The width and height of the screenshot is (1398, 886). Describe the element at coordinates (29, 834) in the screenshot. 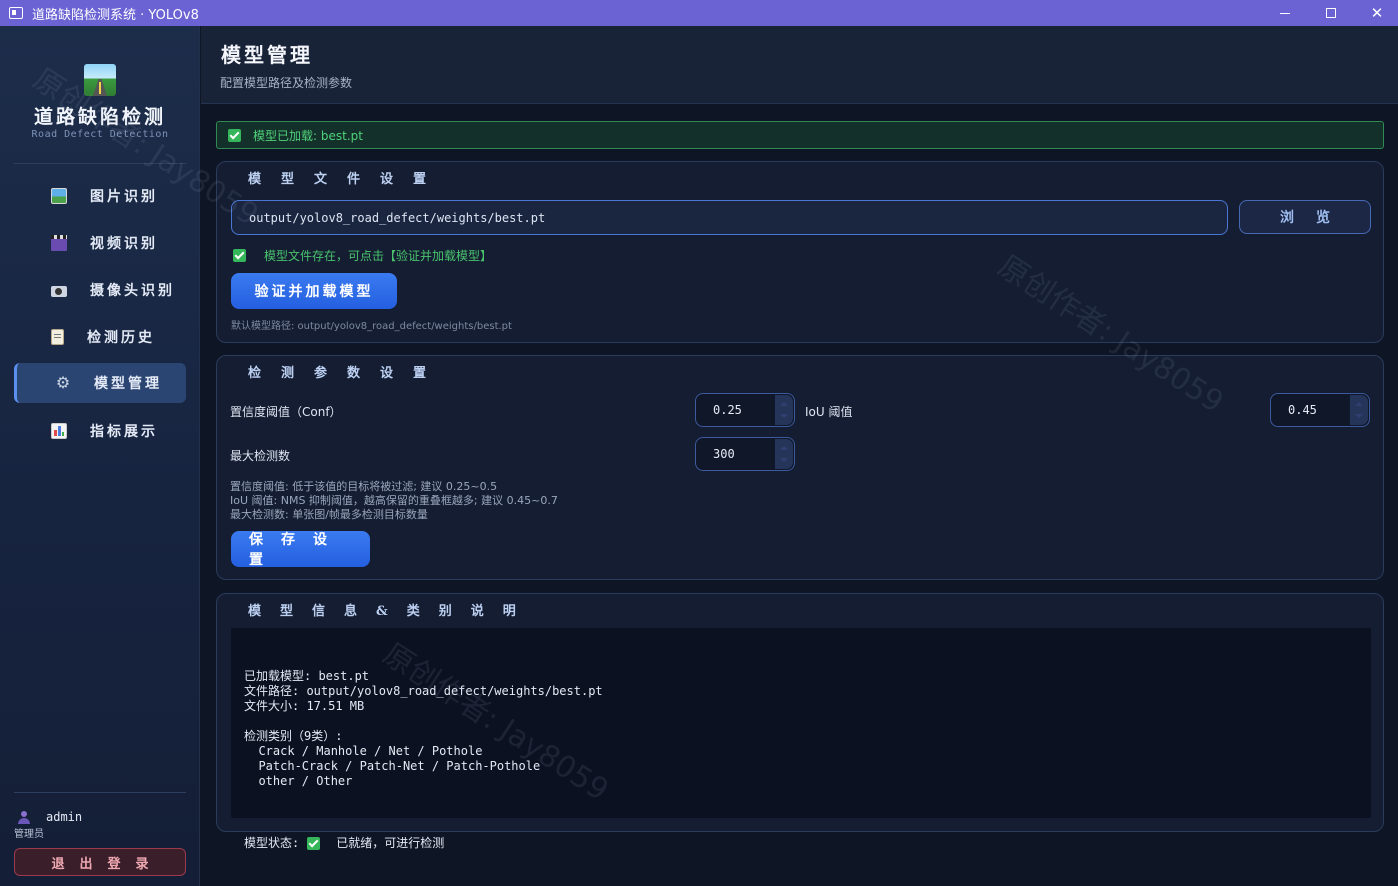

I see `user-role: 管理员` at that location.